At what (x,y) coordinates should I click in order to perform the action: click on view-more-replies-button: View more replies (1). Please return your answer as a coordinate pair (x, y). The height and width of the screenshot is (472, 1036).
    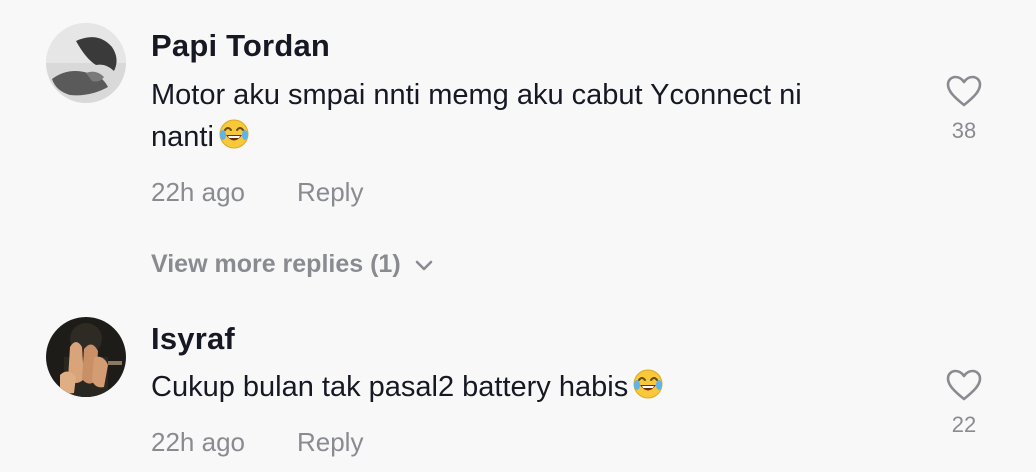
    Looking at the image, I should click on (292, 264).